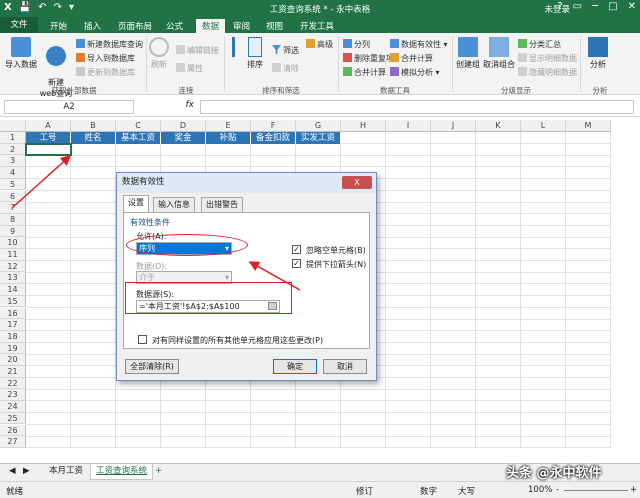 The height and width of the screenshot is (498, 640). Describe the element at coordinates (48, 149) in the screenshot. I see `selected-cell-a2` at that location.